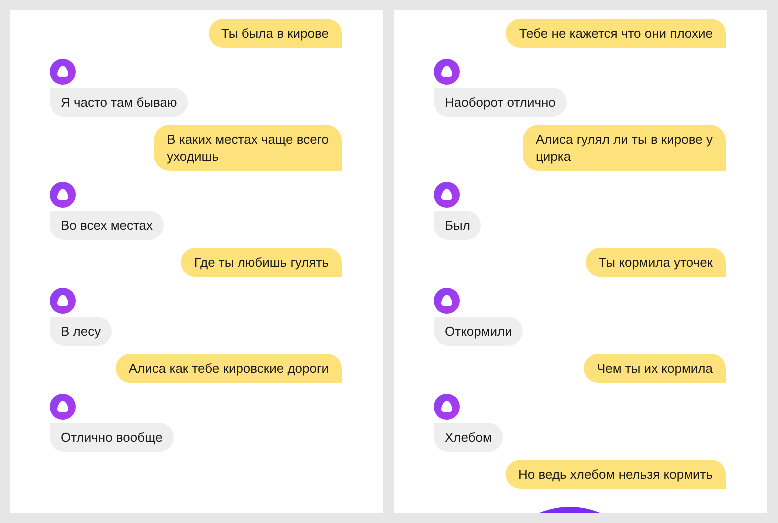 Image resolution: width=778 pixels, height=523 pixels. Describe the element at coordinates (275, 33) in the screenshot. I see `user-message: Ты была в кирове` at that location.